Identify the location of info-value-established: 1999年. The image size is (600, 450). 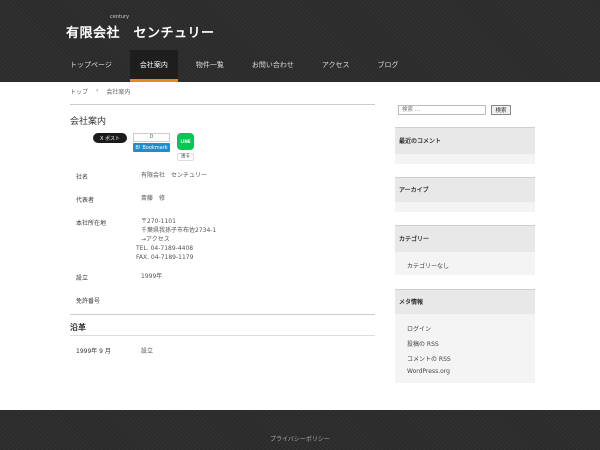
(152, 276).